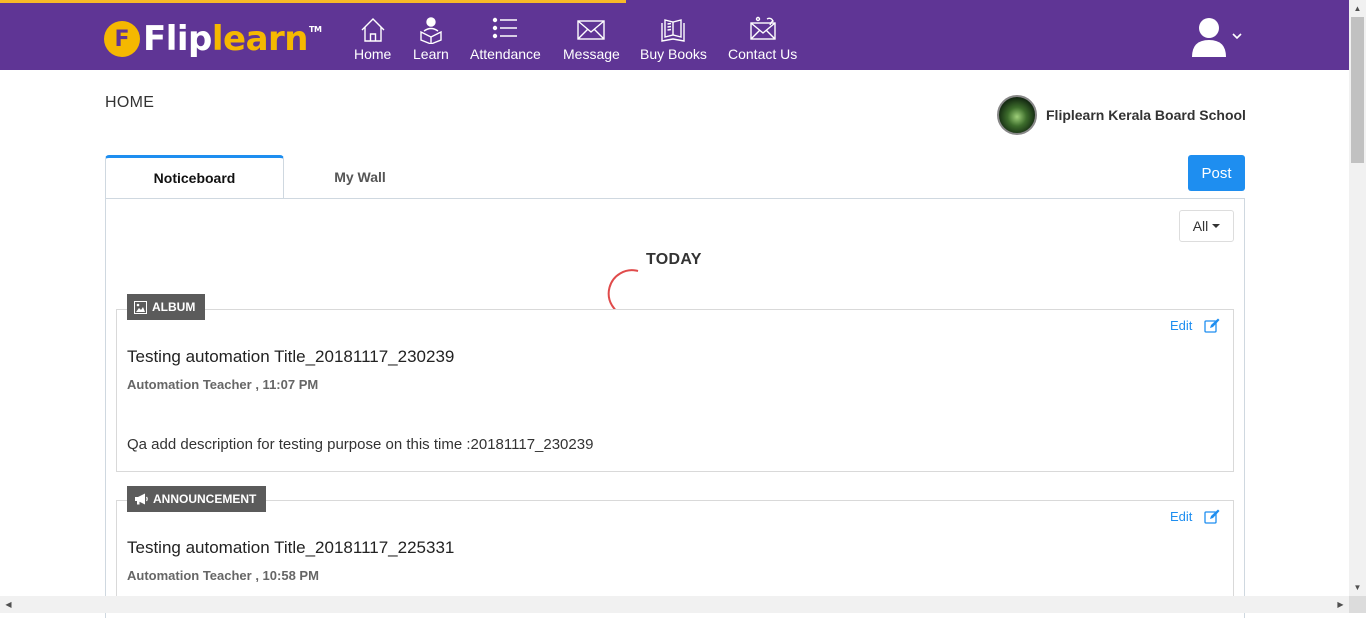  I want to click on nav-attendance: Attendance, so click(505, 41).